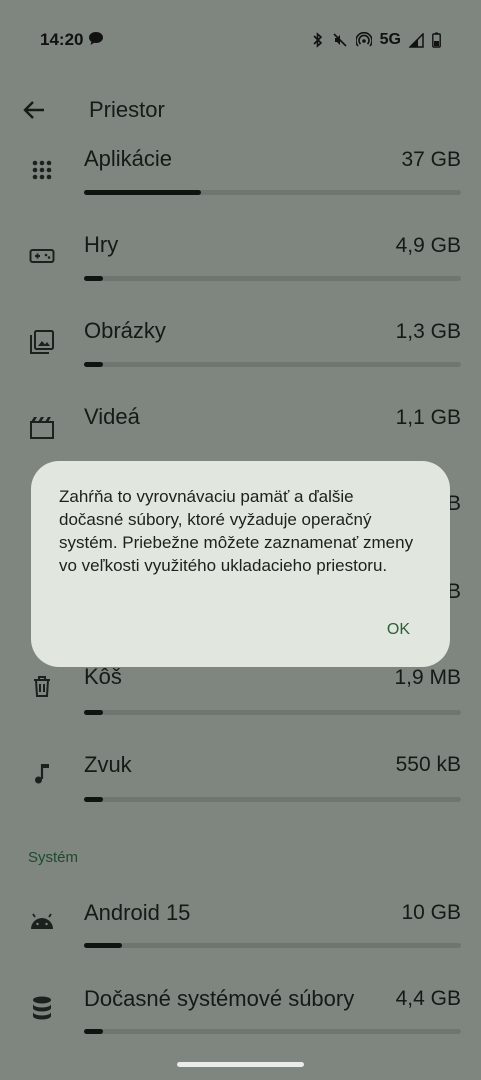 The width and height of the screenshot is (481, 1080). I want to click on item-label: Obrázky, so click(125, 330).